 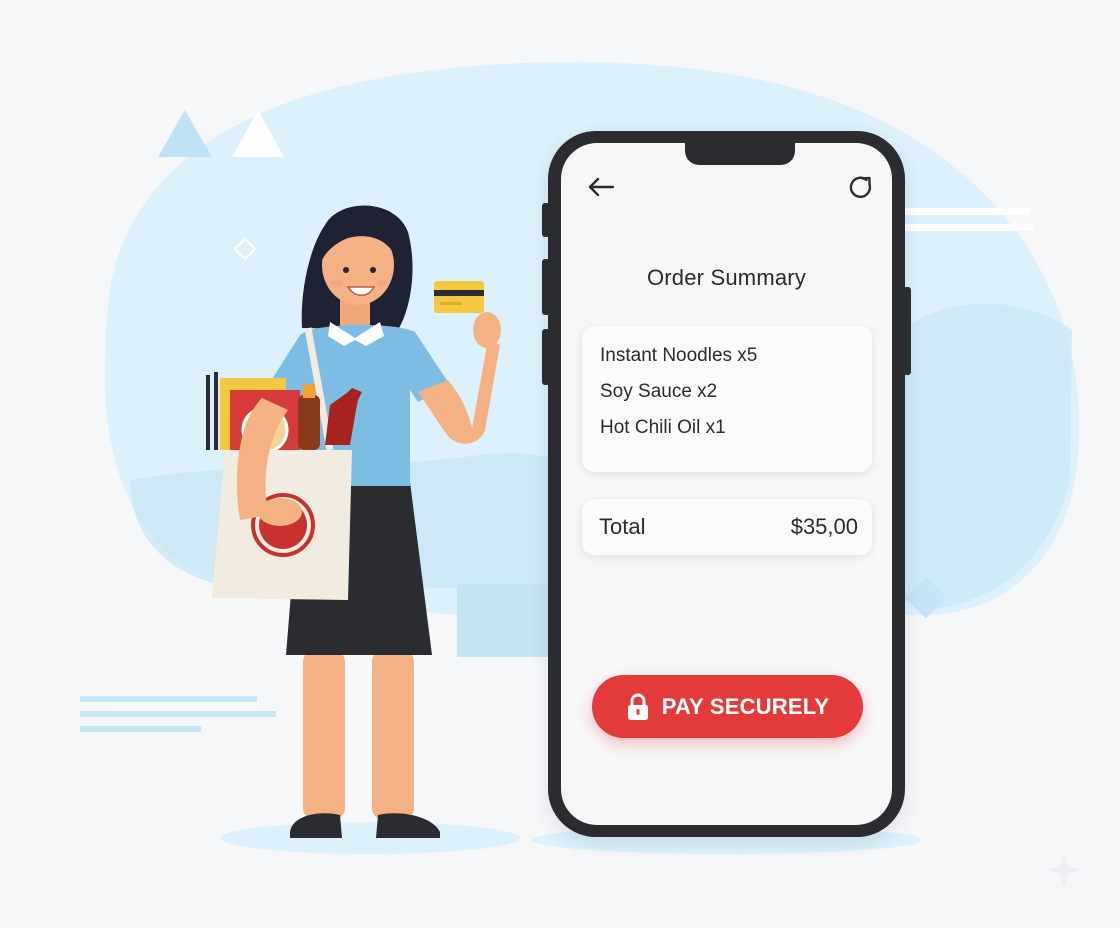 What do you see at coordinates (986, 456) in the screenshot?
I see `background-wave` at bounding box center [986, 456].